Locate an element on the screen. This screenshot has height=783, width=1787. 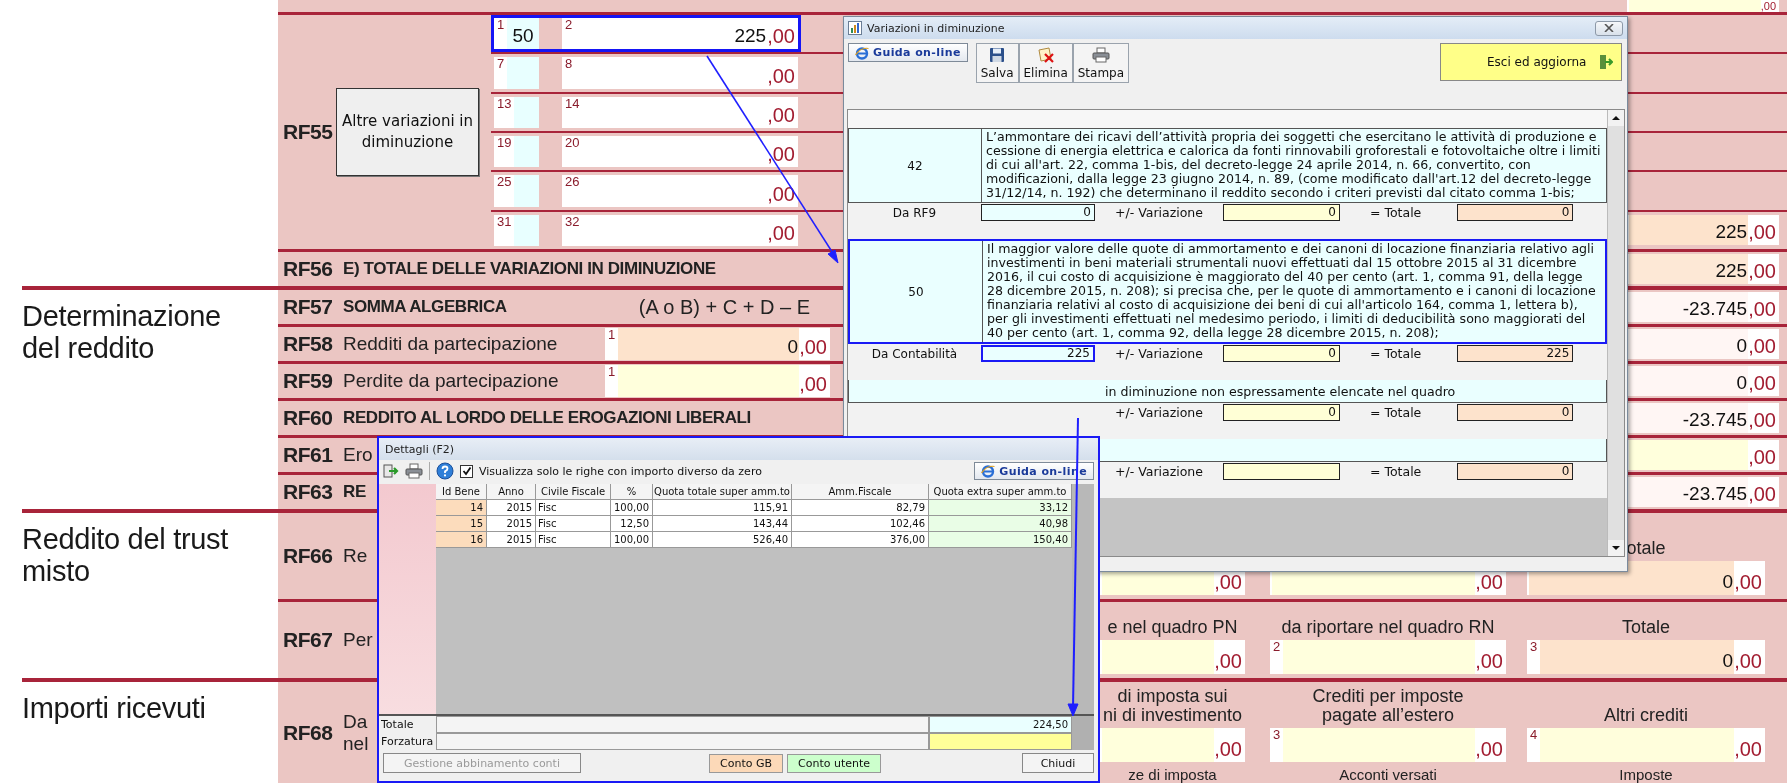
column-heading: ni di investimento is located at coordinates (1172, 715).